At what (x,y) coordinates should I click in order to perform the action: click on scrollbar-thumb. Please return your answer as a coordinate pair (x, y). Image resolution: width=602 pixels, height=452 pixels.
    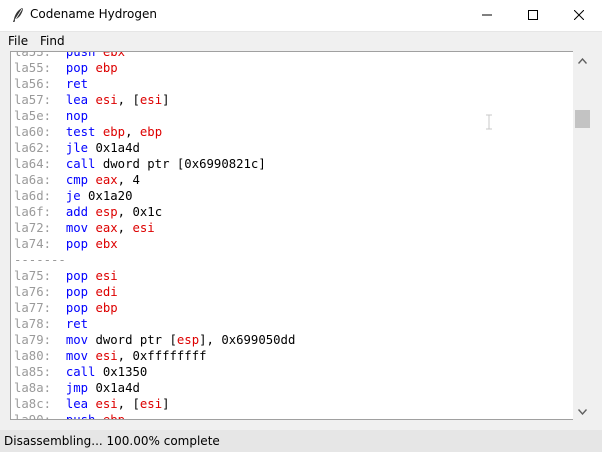
    Looking at the image, I should click on (582, 119).